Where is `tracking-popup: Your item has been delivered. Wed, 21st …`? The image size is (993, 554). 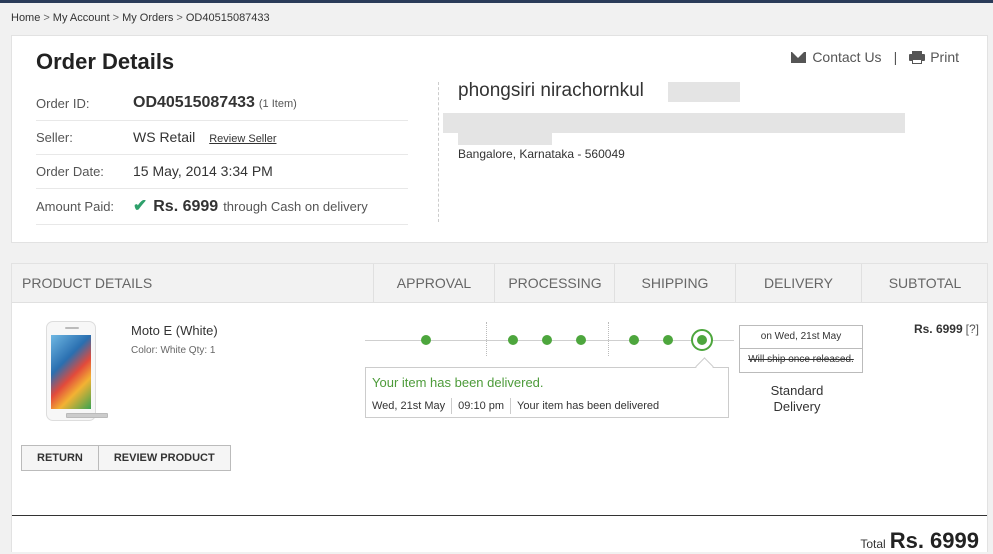
tracking-popup: Your item has been delivered. Wed, 21st … is located at coordinates (547, 392).